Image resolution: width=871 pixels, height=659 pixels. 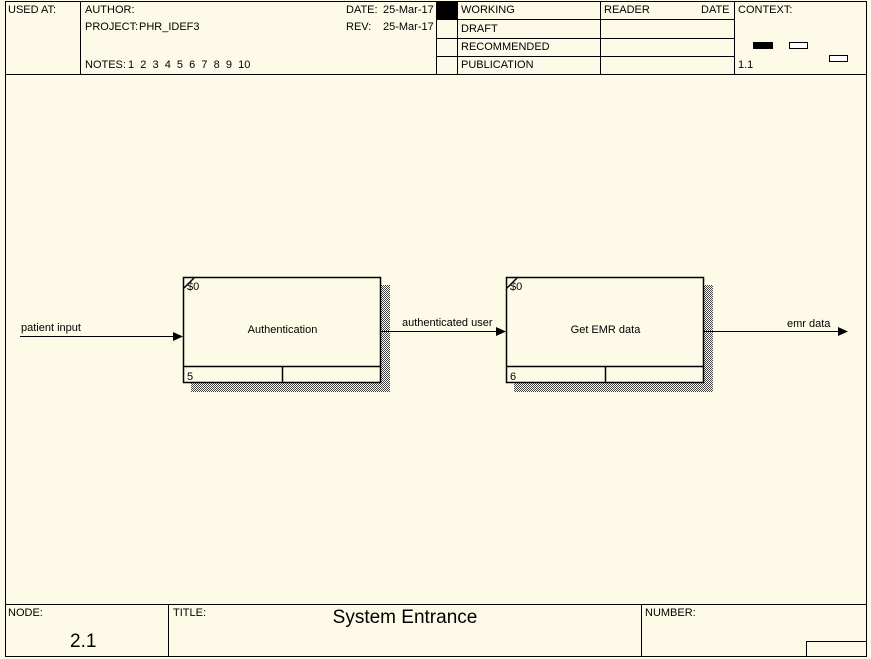 What do you see at coordinates (32, 10) in the screenshot?
I see `used-at-label: USED AT:` at bounding box center [32, 10].